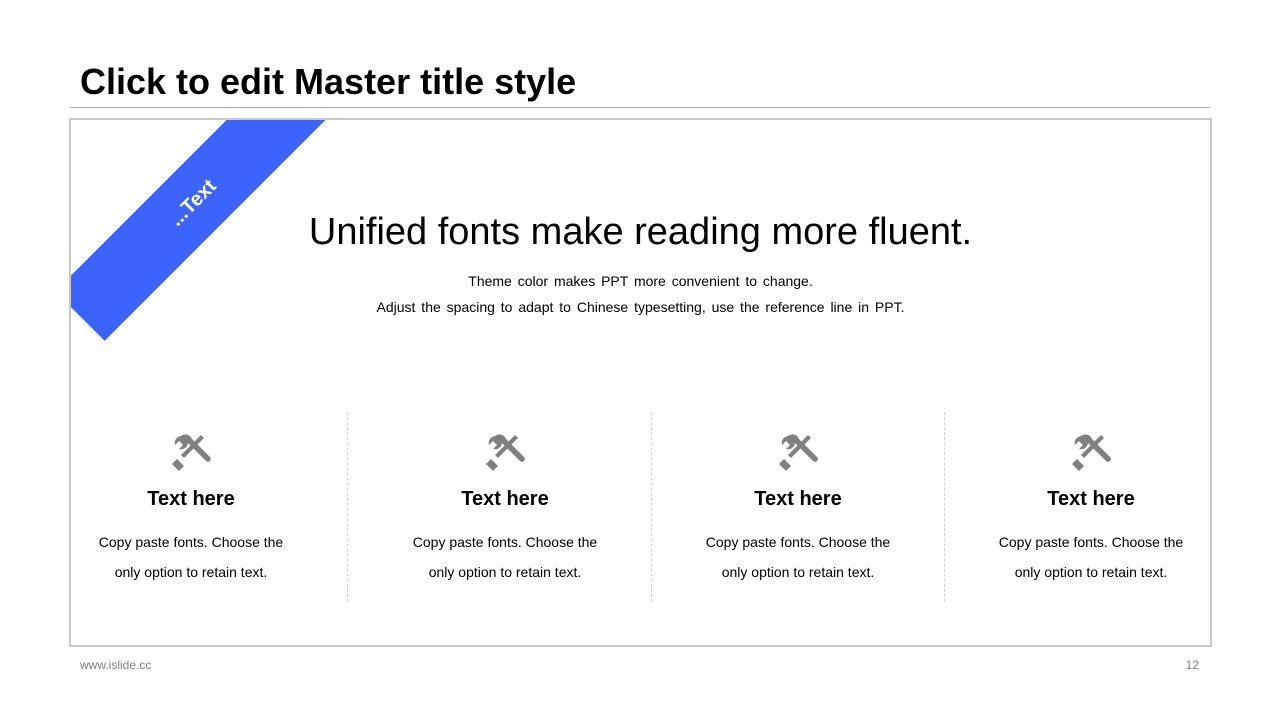  What do you see at coordinates (328, 82) in the screenshot?
I see `slide-title: Click to edit Master title style` at bounding box center [328, 82].